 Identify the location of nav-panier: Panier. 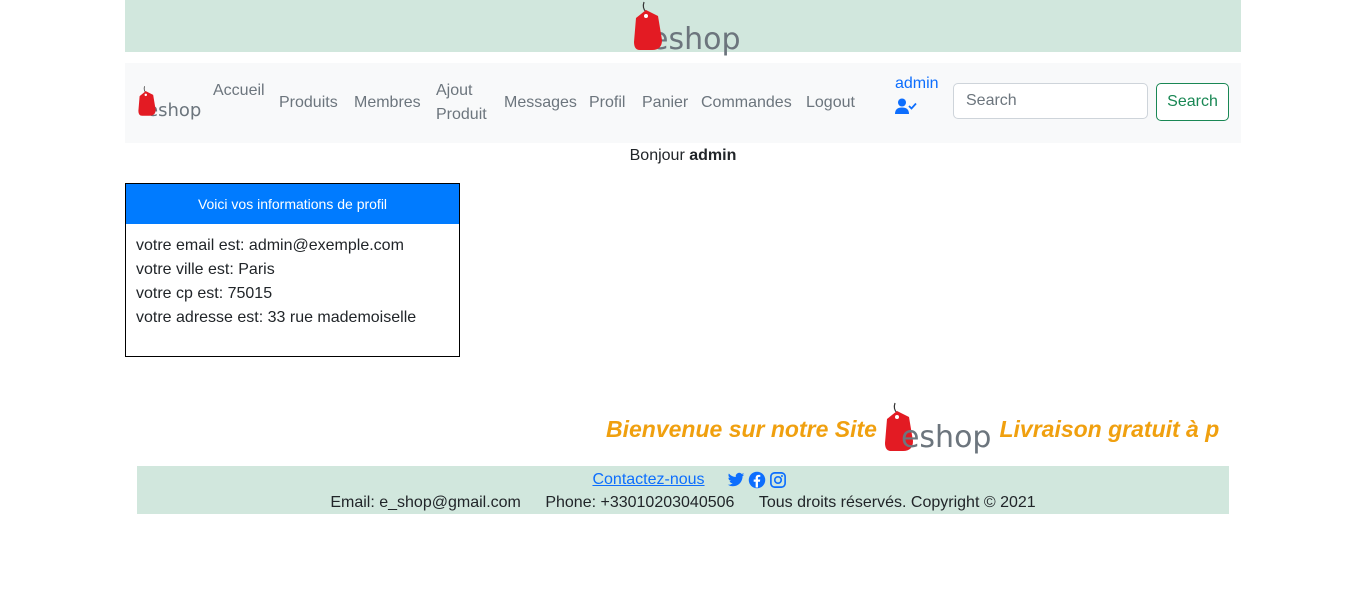
(665, 103).